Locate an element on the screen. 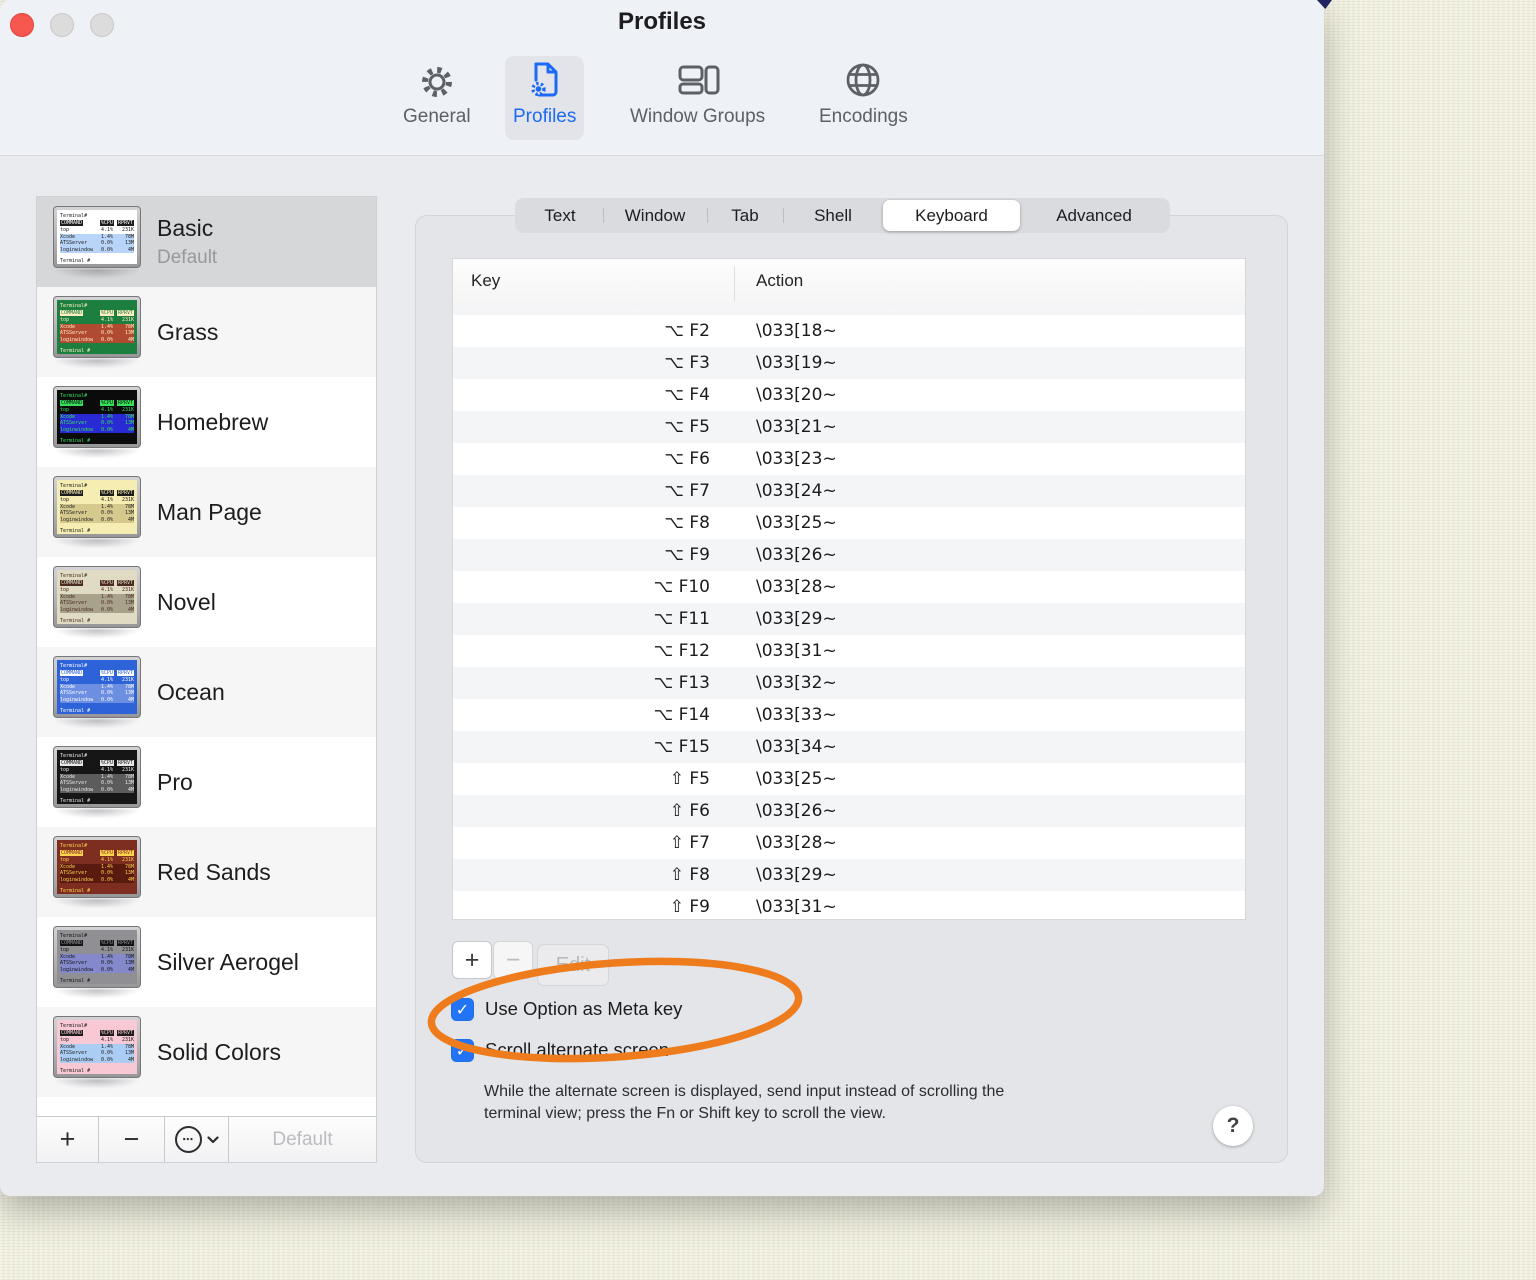  use-option-as-meta-checkbox is located at coordinates (462, 1009).